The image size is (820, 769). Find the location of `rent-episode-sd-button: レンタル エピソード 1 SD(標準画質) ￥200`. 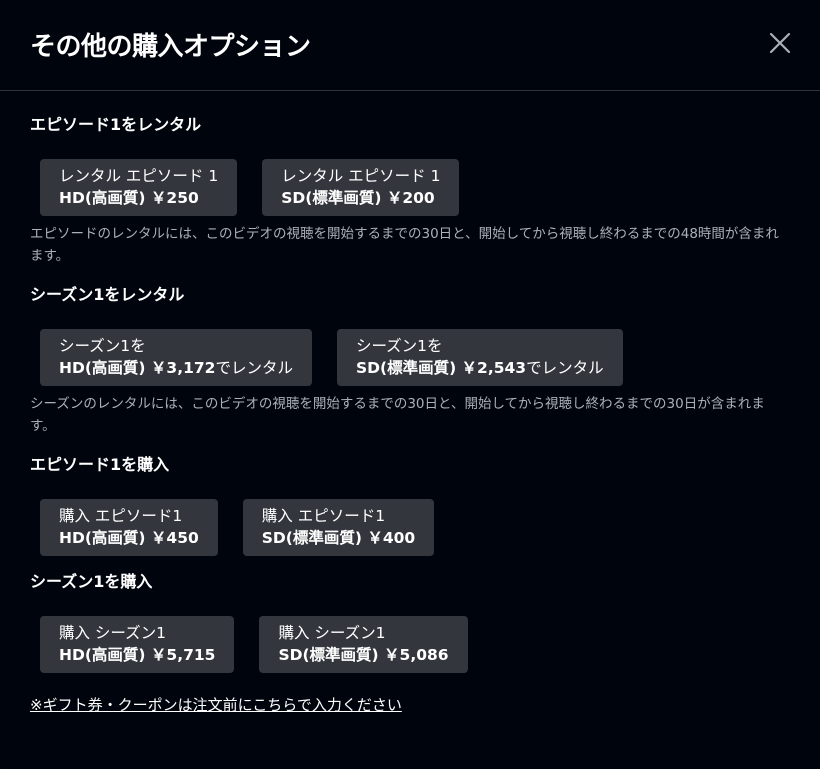

rent-episode-sd-button: レンタル エピソード 1 SD(標準画質) ￥200 is located at coordinates (361, 187).